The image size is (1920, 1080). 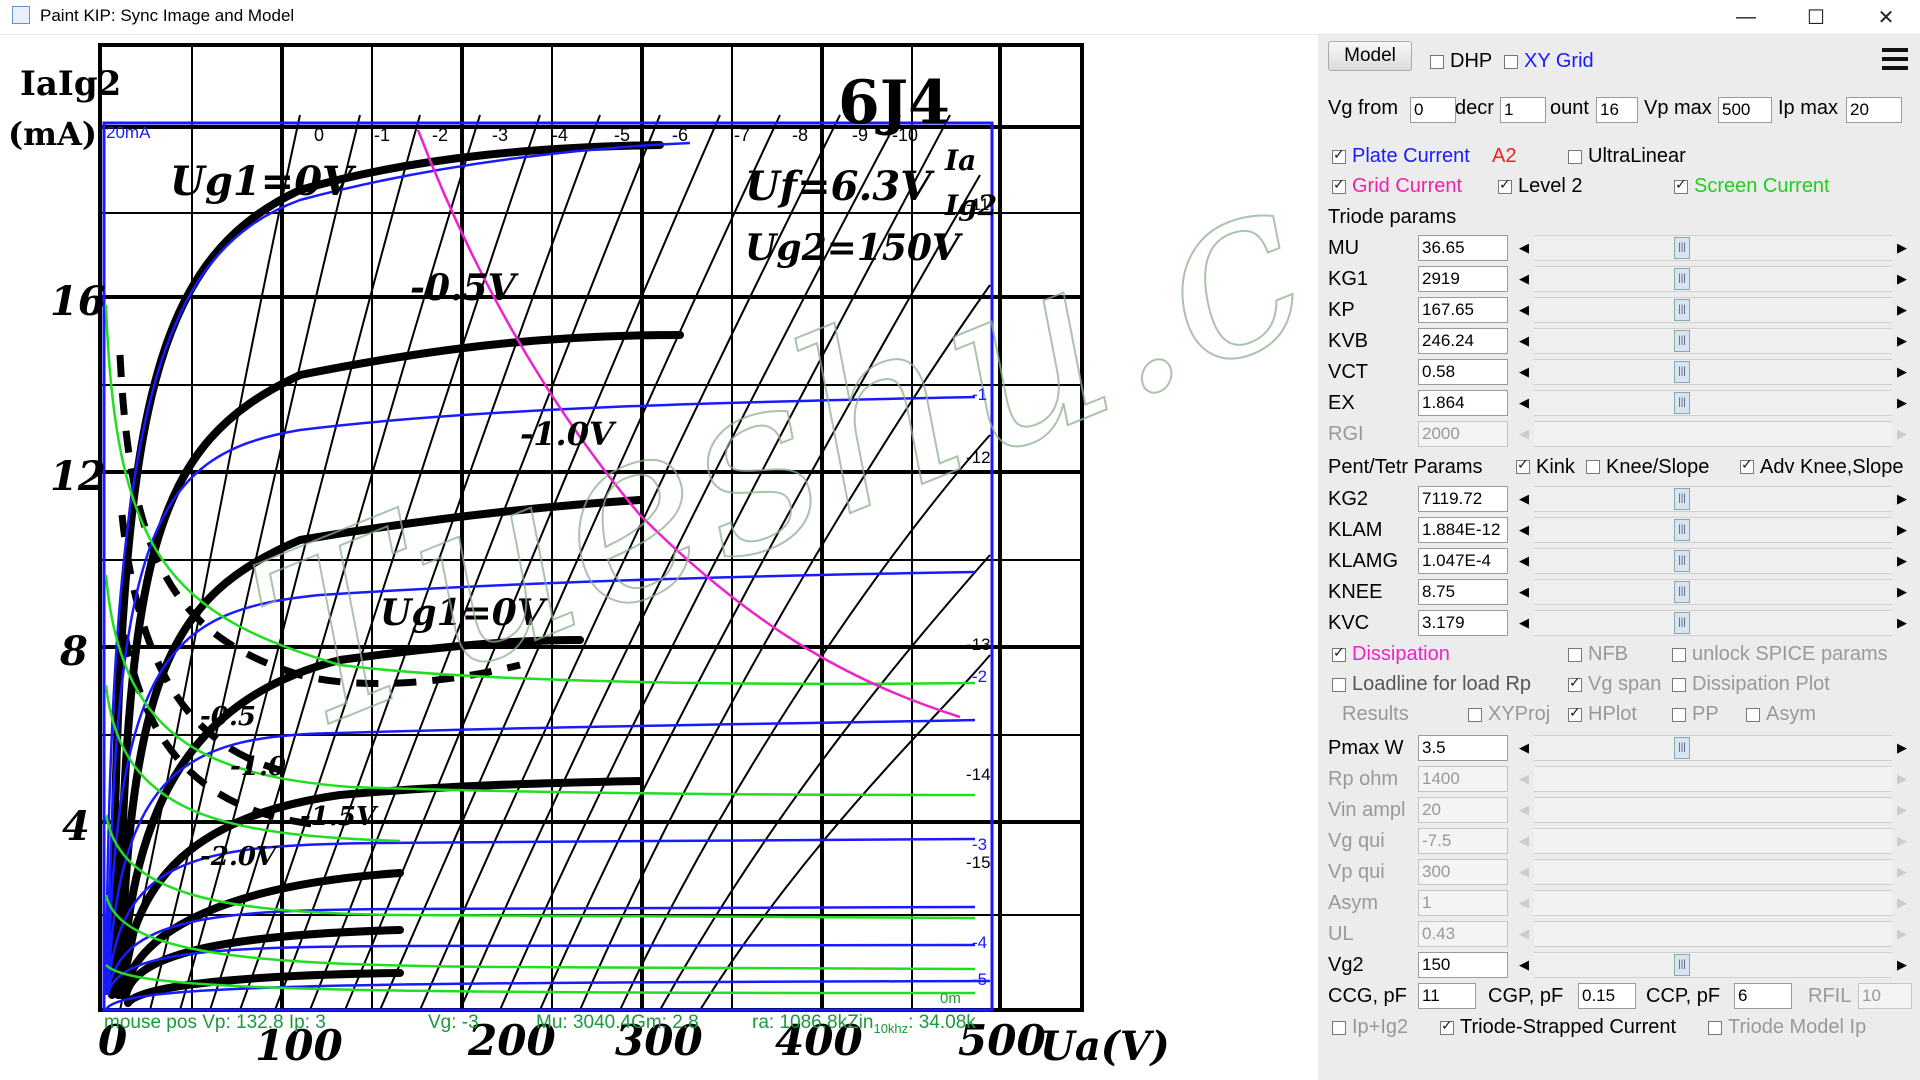 What do you see at coordinates (1753, 715) in the screenshot?
I see `asym-checkbox` at bounding box center [1753, 715].